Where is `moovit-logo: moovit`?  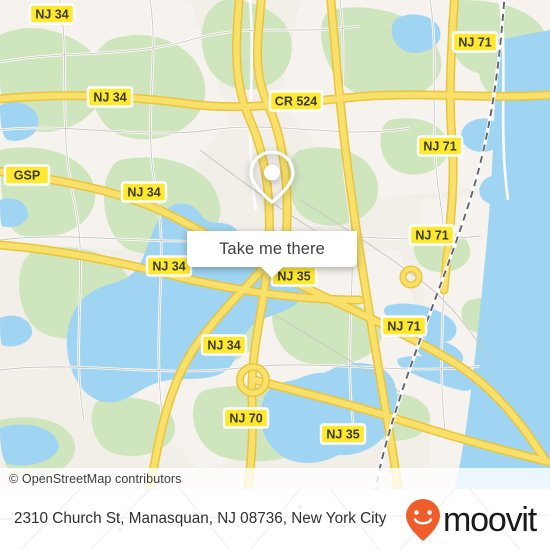 moovit-logo: moovit is located at coordinates (471, 520).